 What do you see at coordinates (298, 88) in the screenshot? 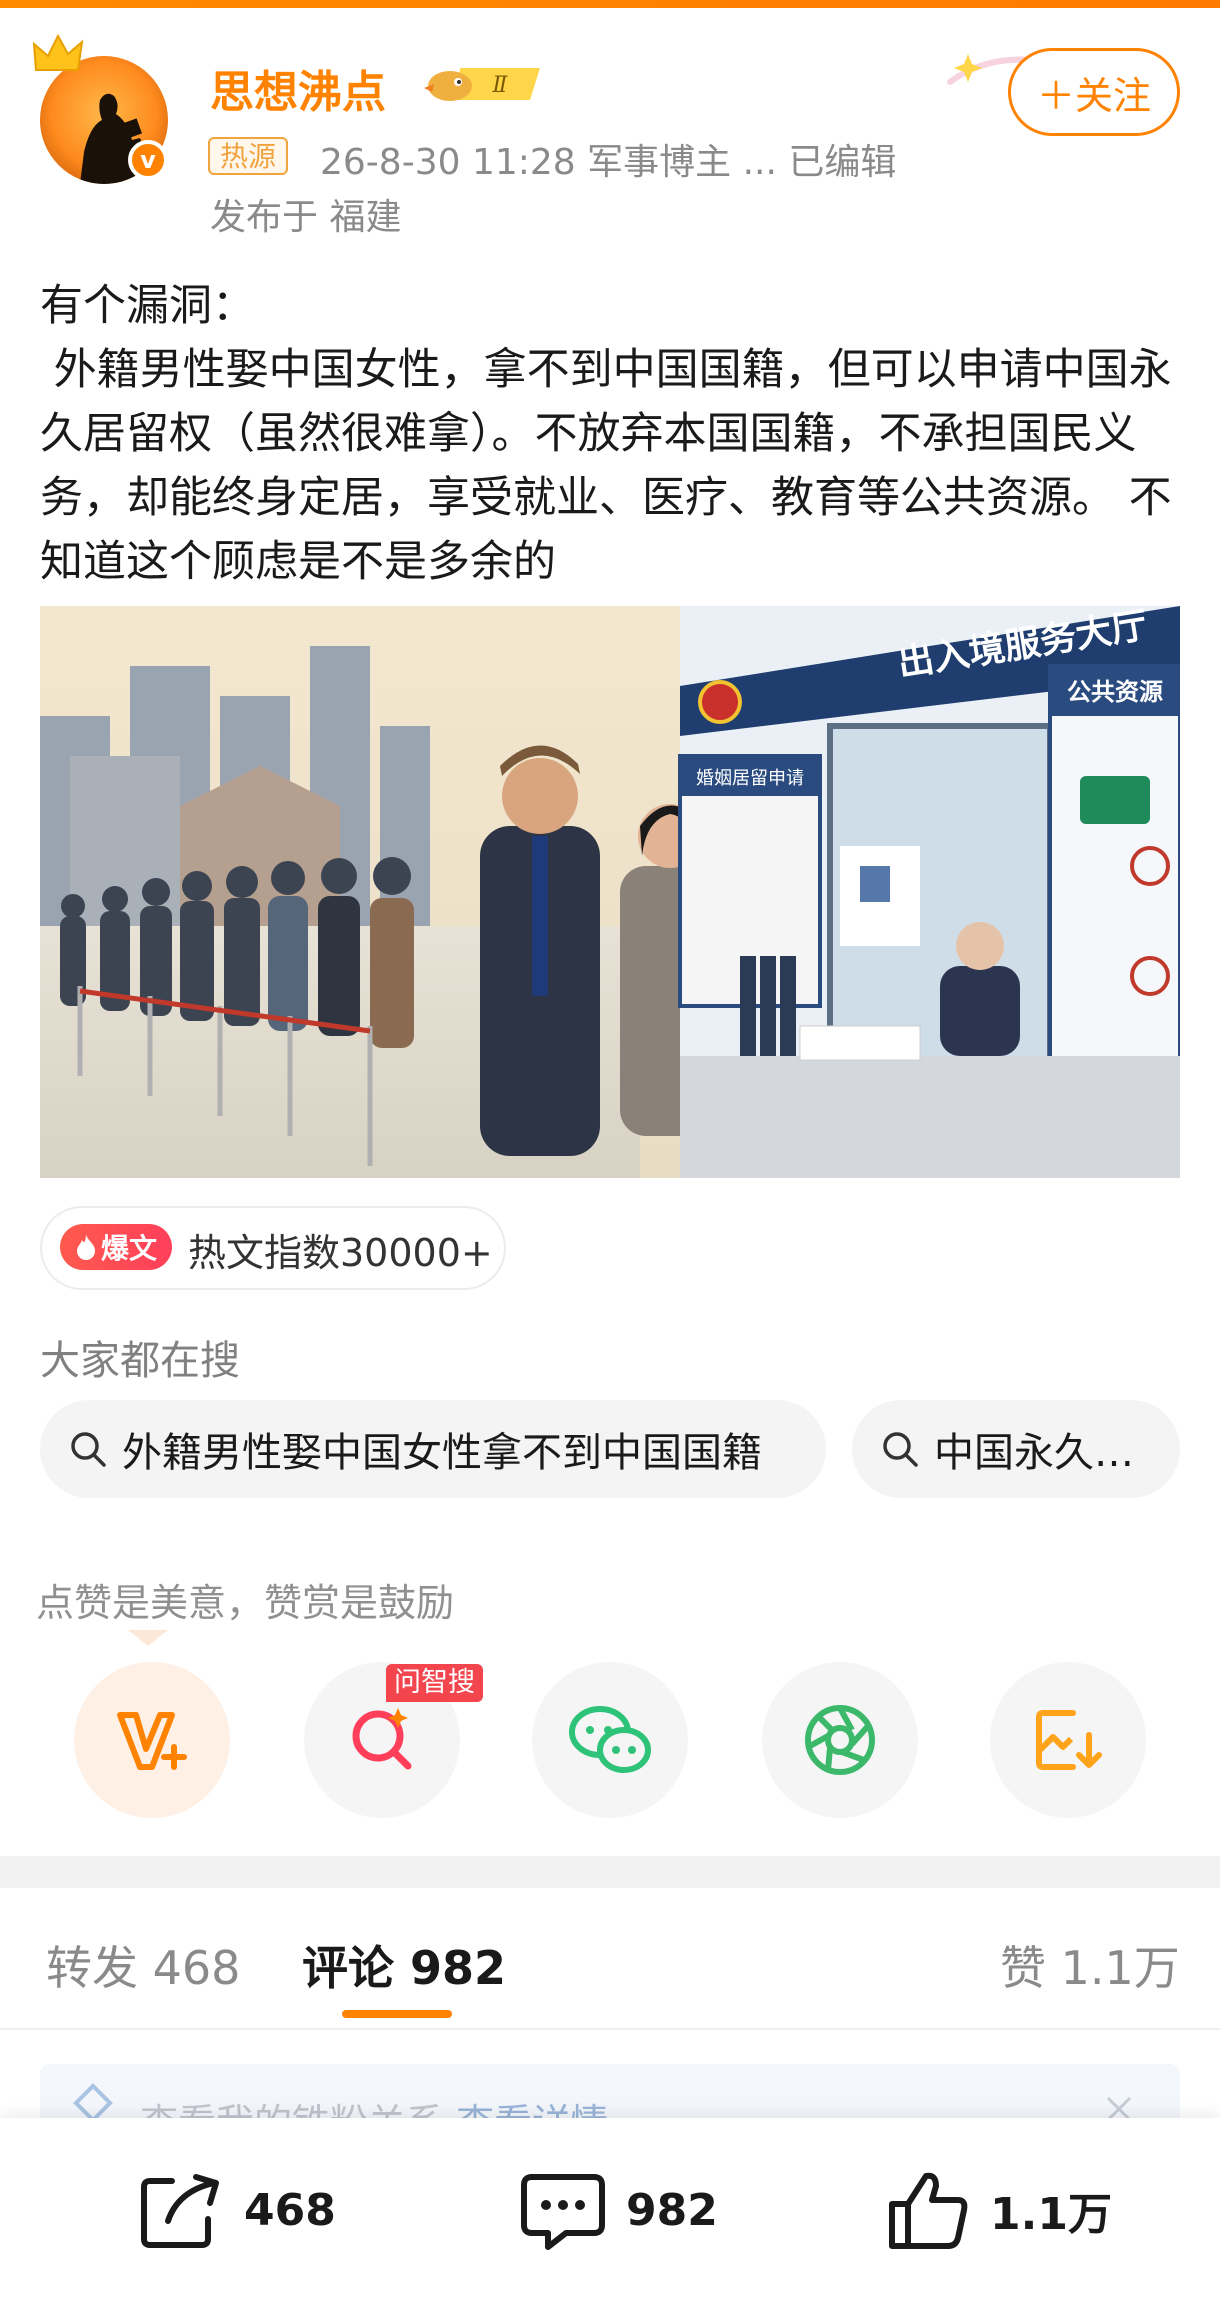
I see `username: 思想沸点` at bounding box center [298, 88].